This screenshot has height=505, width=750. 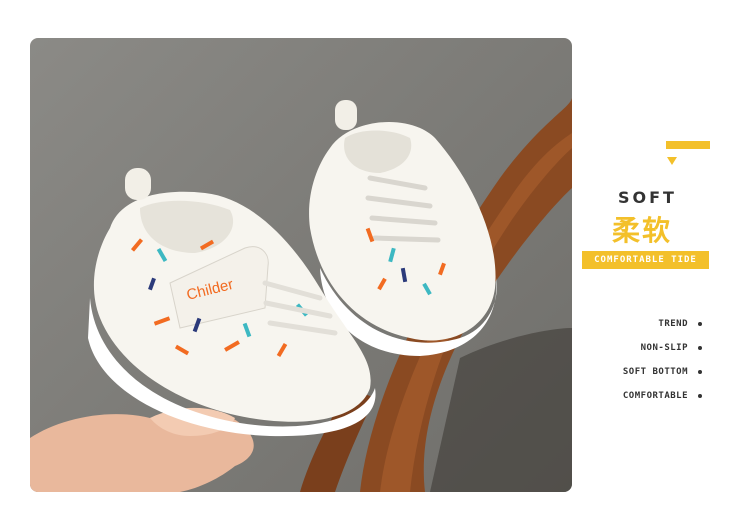 What do you see at coordinates (664, 348) in the screenshot?
I see `feature-label: NON-SLIP` at bounding box center [664, 348].